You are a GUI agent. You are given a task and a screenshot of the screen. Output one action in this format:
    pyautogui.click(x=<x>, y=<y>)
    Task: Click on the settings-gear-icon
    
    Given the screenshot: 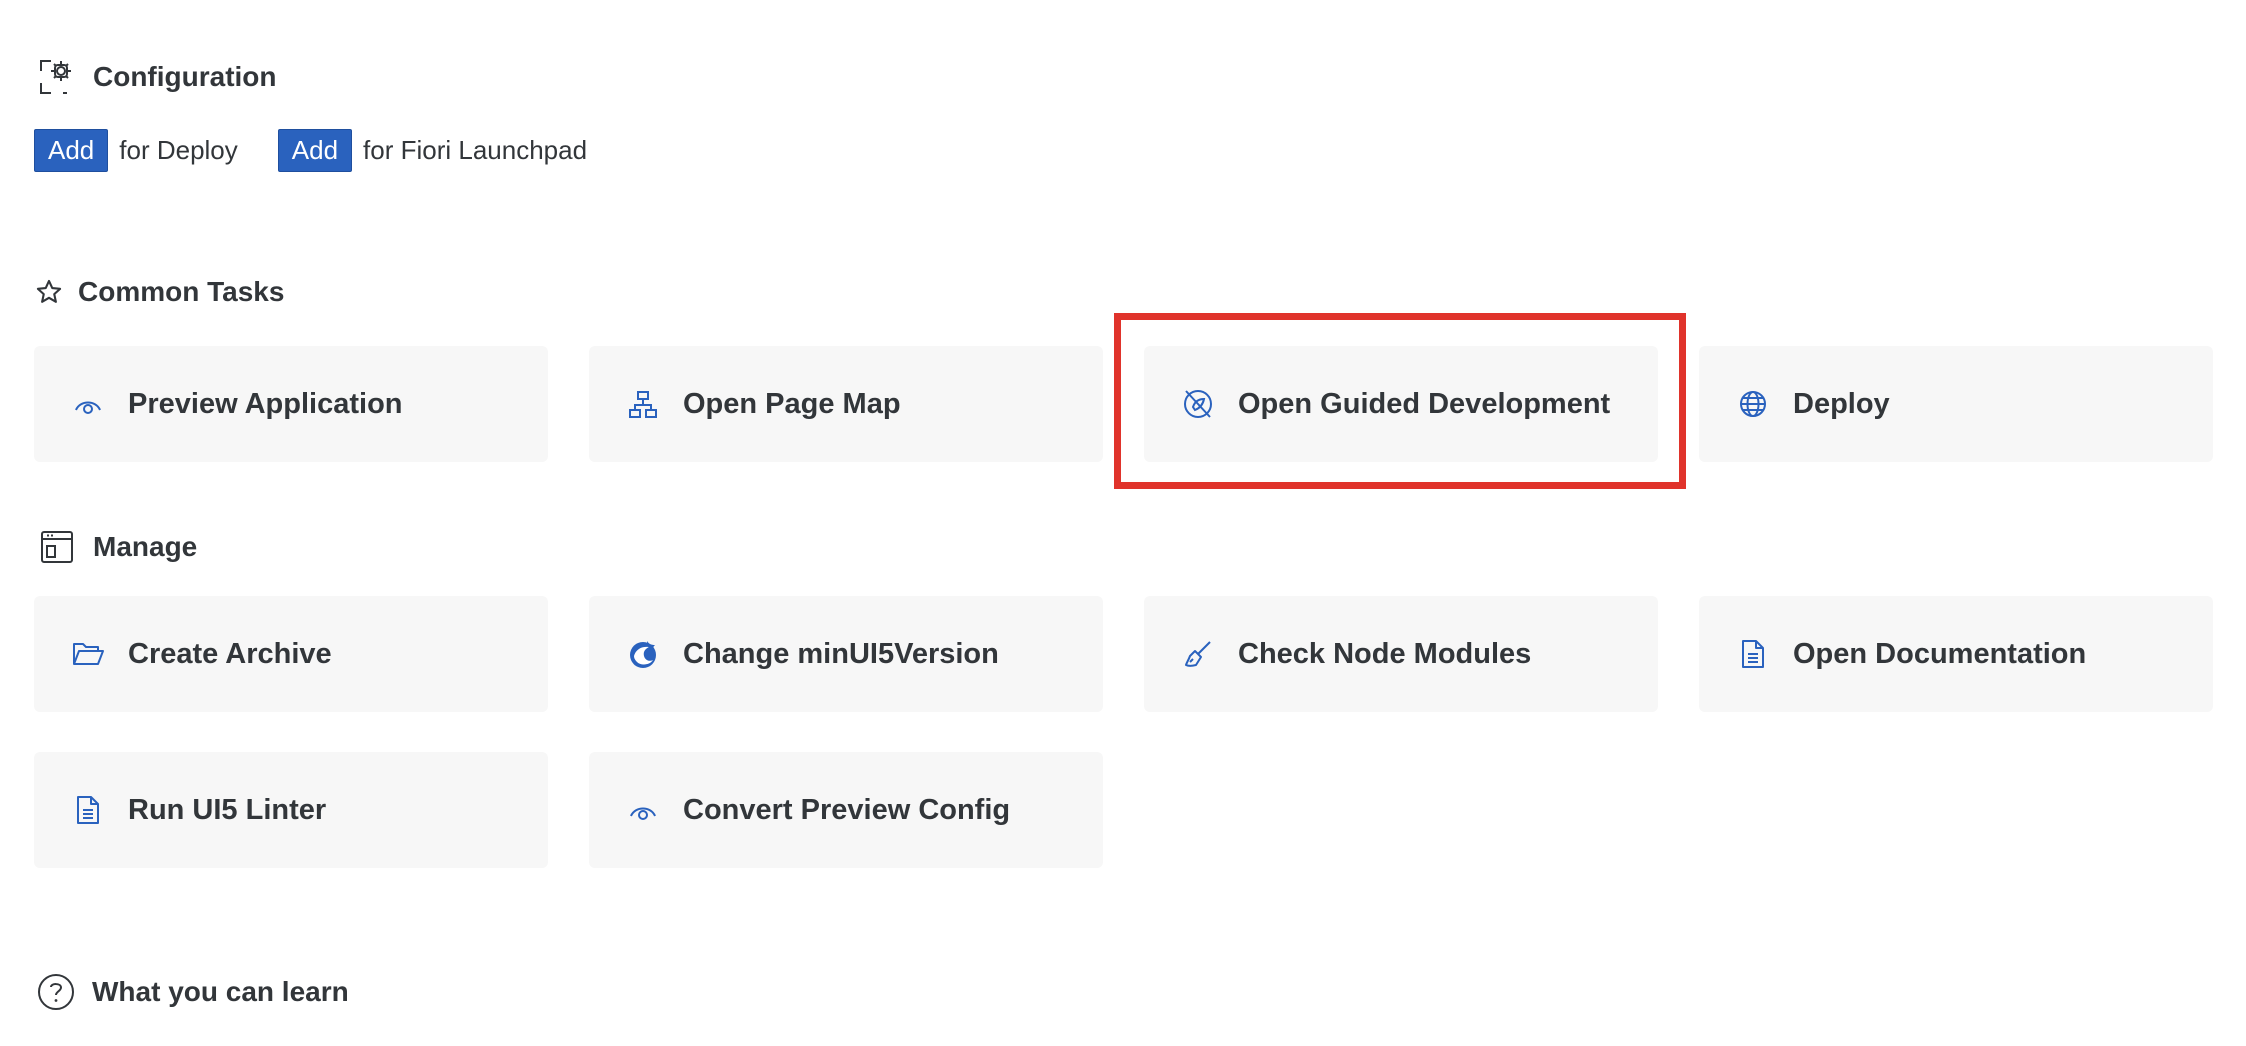 What is the action you would take?
    pyautogui.click(x=57, y=77)
    